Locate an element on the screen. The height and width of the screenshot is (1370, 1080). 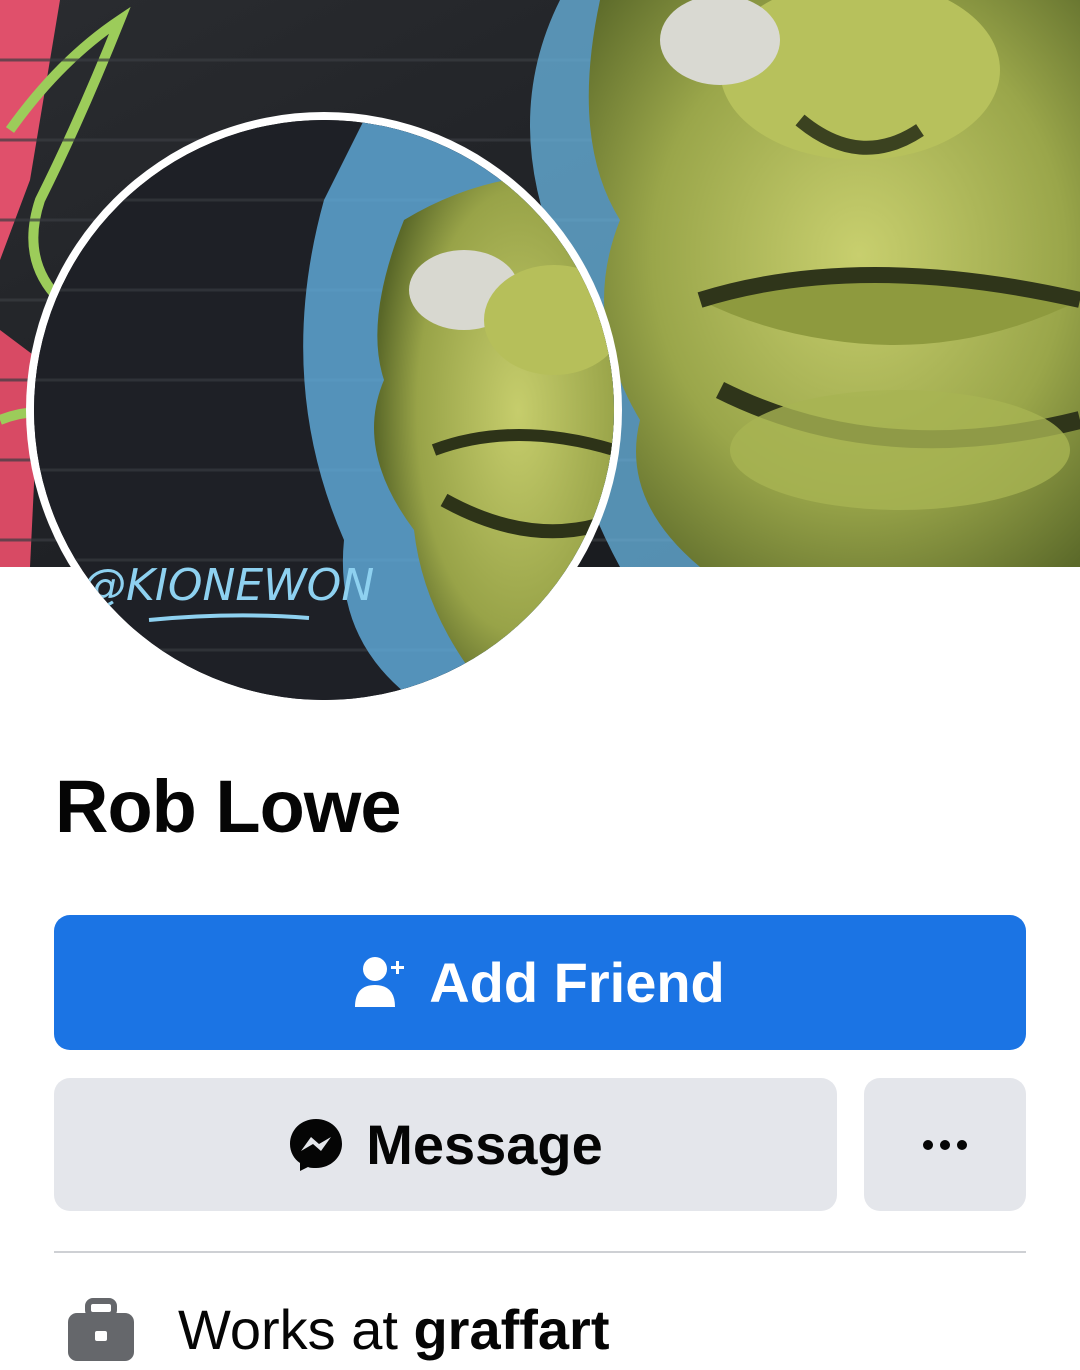
message-button: Message is located at coordinates (445, 1144).